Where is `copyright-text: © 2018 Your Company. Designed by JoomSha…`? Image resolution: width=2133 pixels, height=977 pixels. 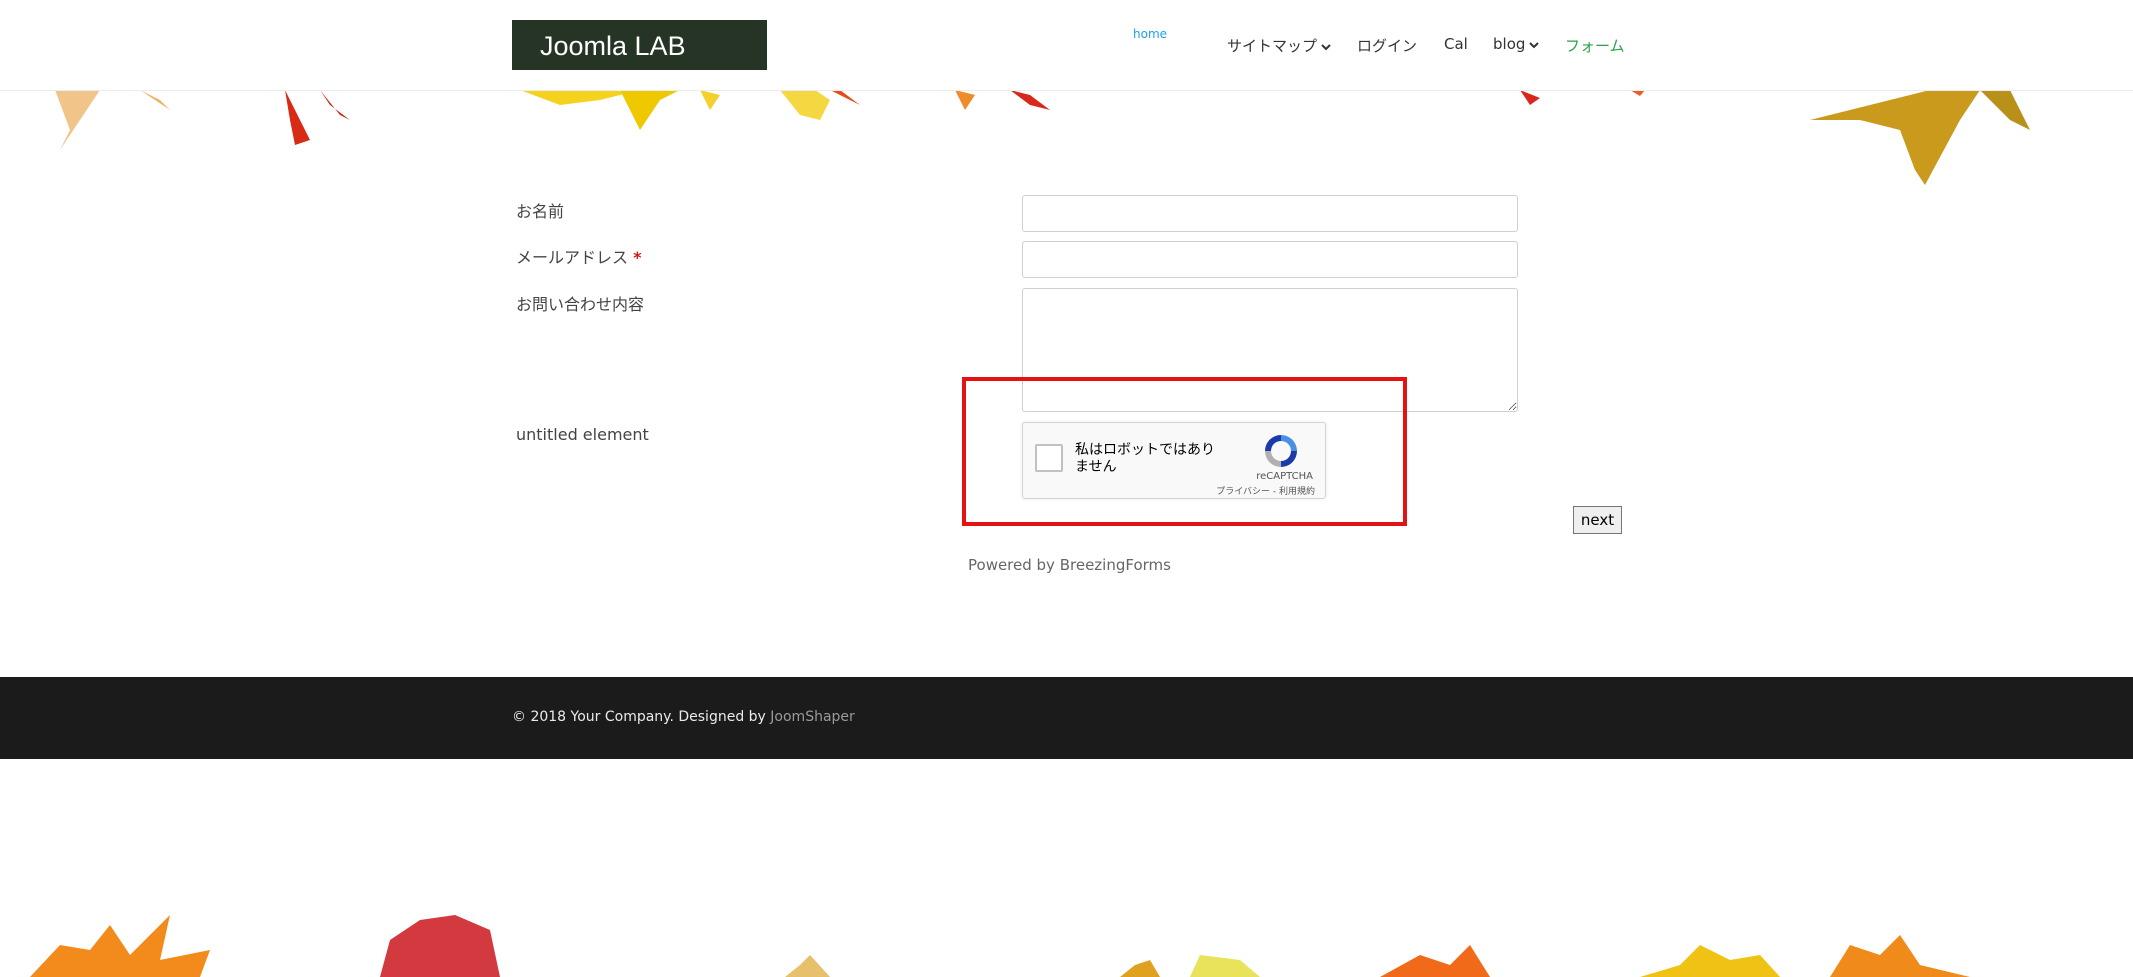 copyright-text: © 2018 Your Company. Designed by JoomSha… is located at coordinates (683, 717).